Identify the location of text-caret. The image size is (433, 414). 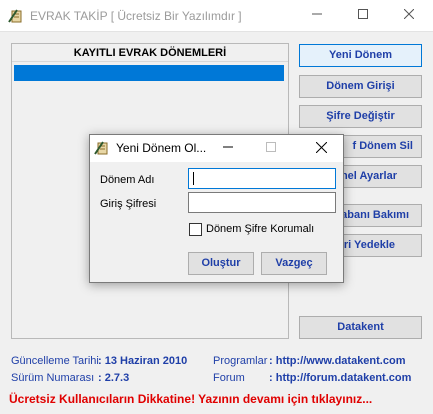
(193, 178).